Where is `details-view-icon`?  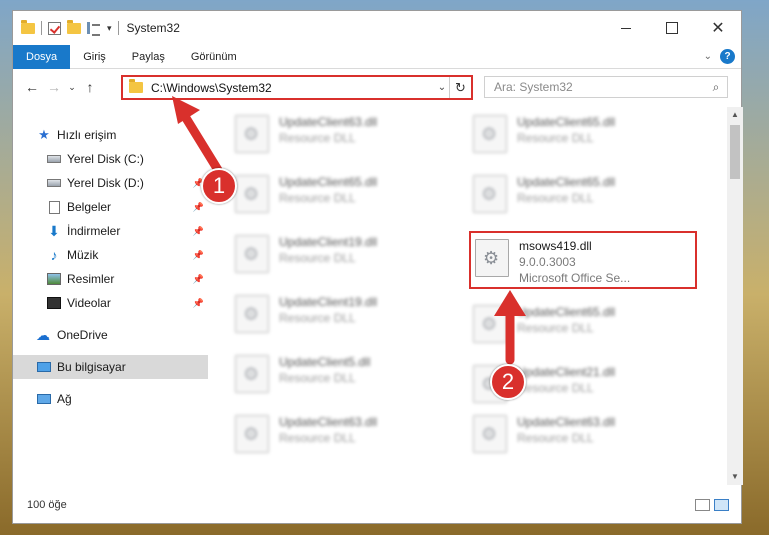 details-view-icon is located at coordinates (702, 505).